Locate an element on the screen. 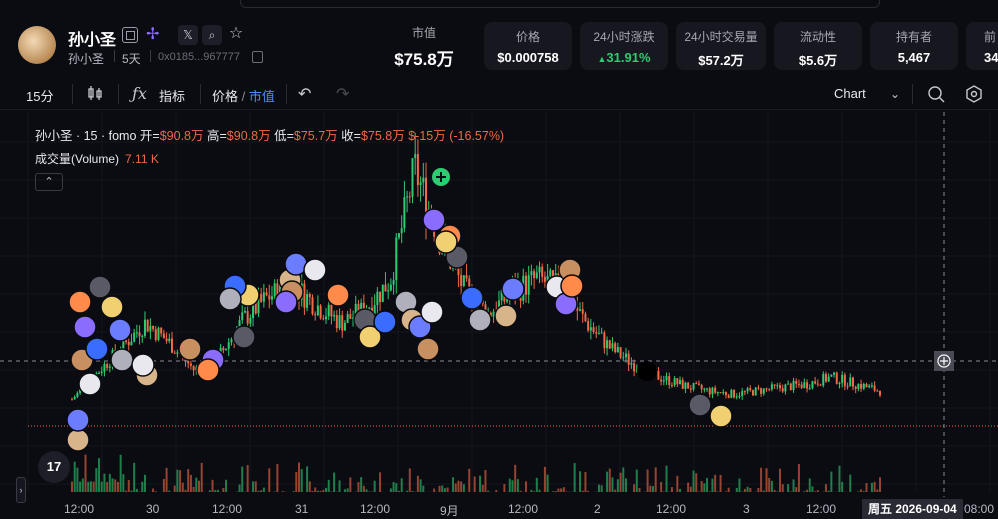 This screenshot has width=998, height=519. contract-address: 0x0185...967777 is located at coordinates (199, 57).